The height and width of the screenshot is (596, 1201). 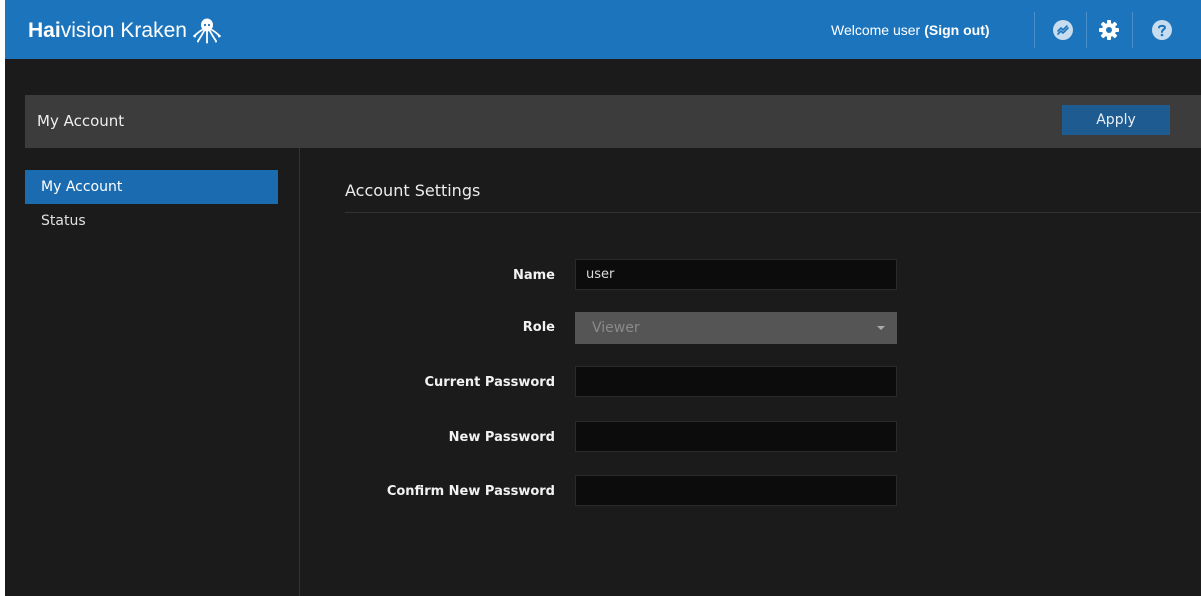 I want to click on welcome-area: Welcome user (Sign out), so click(x=910, y=29).